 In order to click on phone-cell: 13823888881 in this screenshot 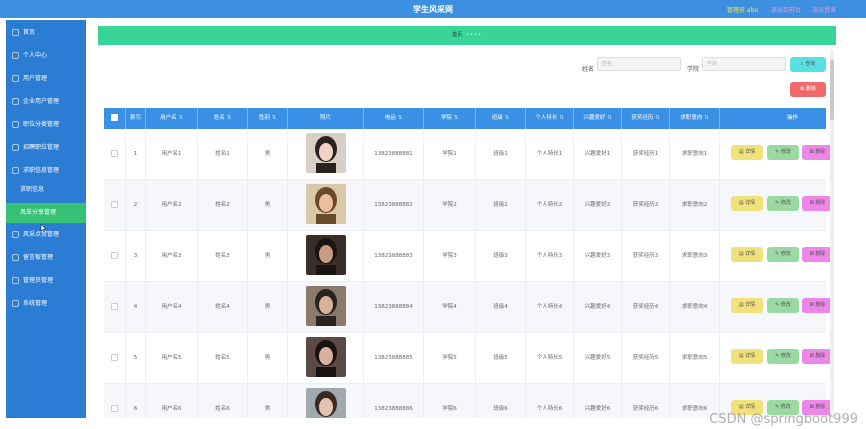, I will do `click(394, 154)`.